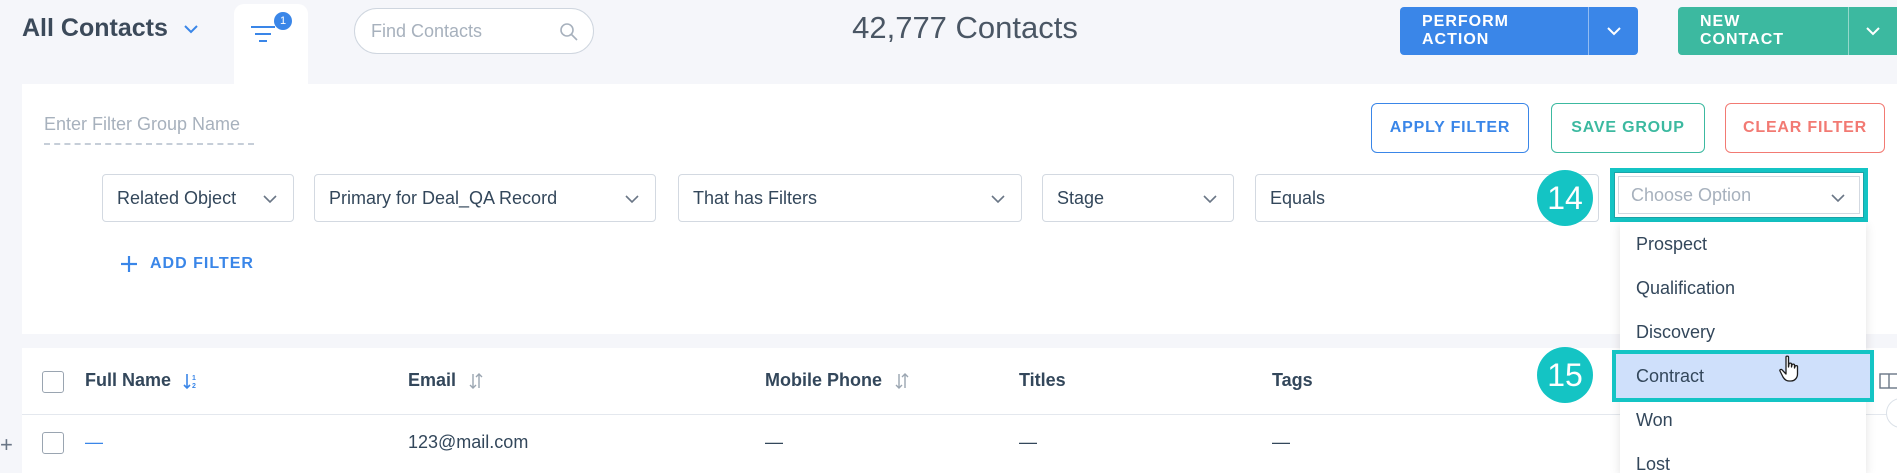 The width and height of the screenshot is (1897, 473). Describe the element at coordinates (823, 380) in the screenshot. I see `column-label: Mobile Phone` at that location.